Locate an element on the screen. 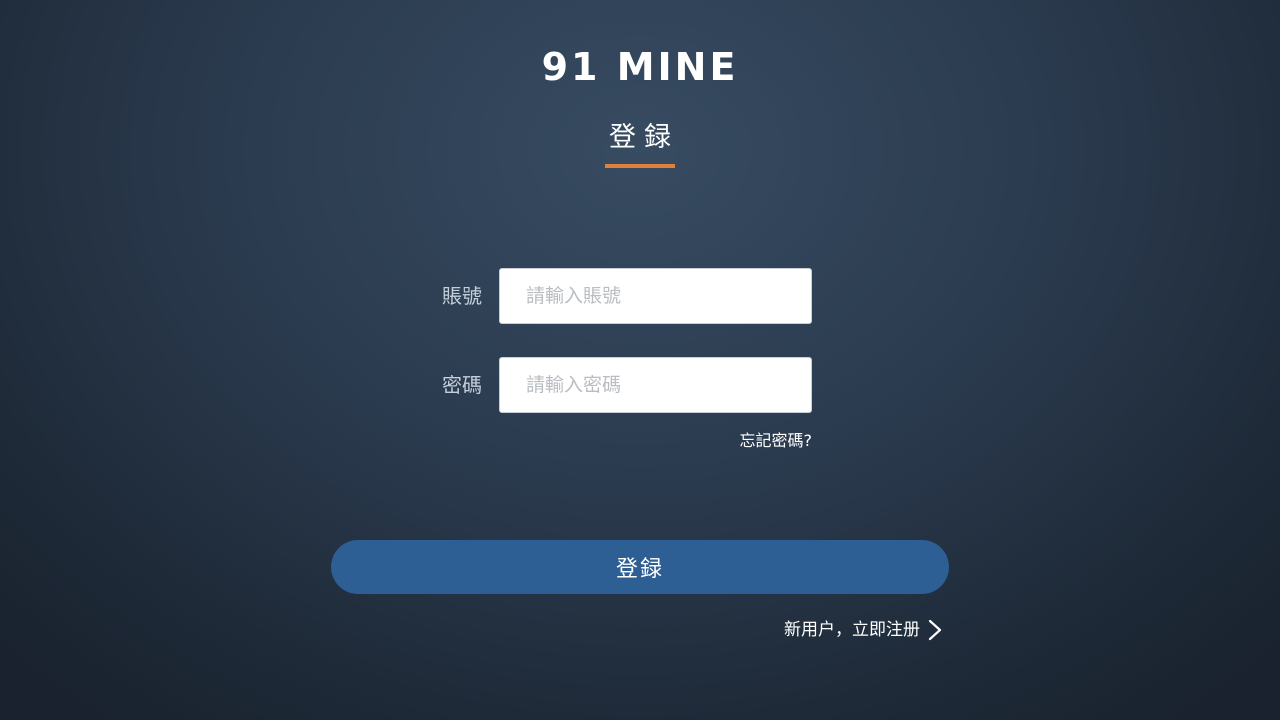 The width and height of the screenshot is (1280, 720). account-label: 賬號 is located at coordinates (462, 296).